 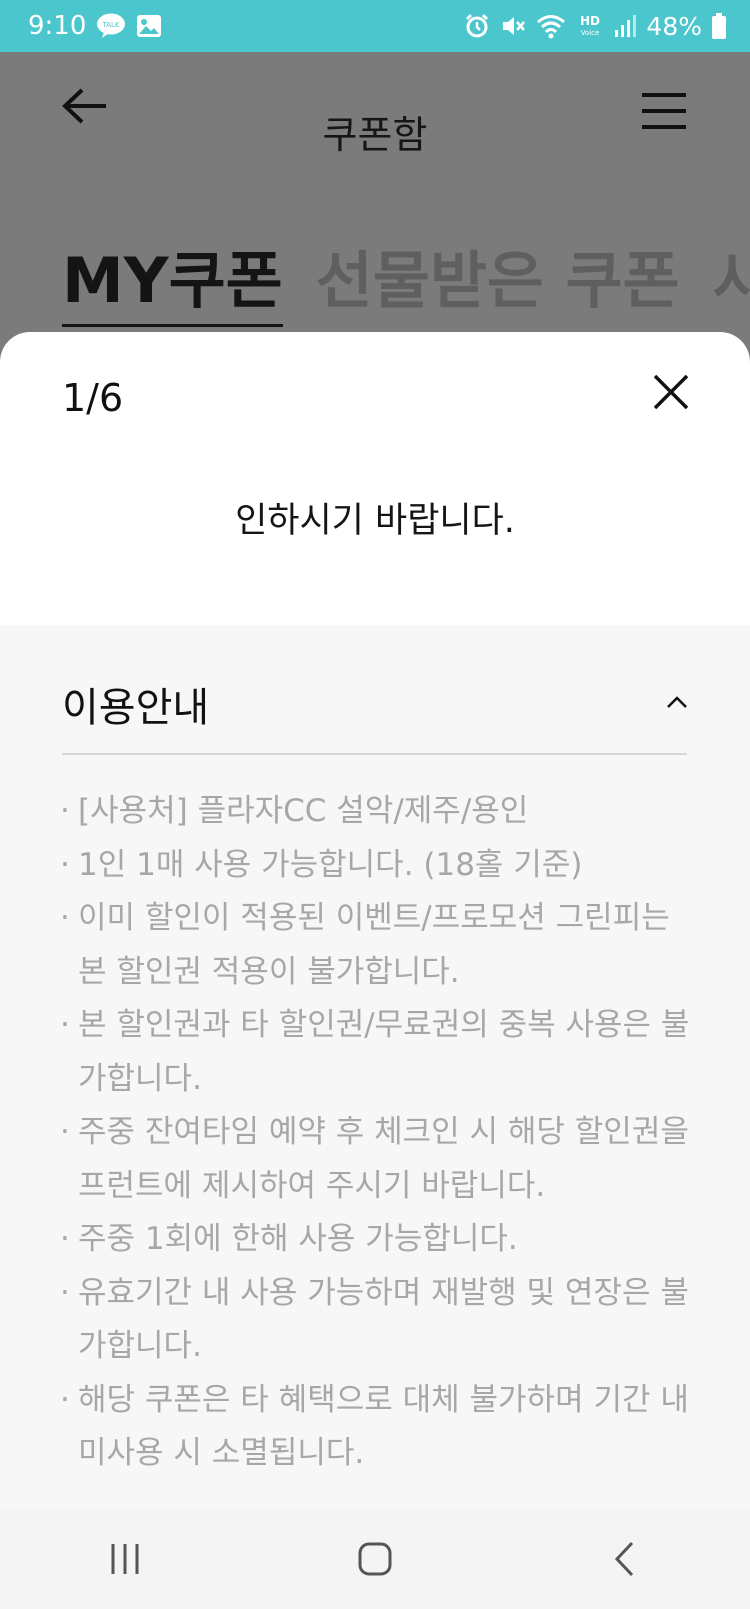 I want to click on hamburger-icon, so click(x=664, y=111).